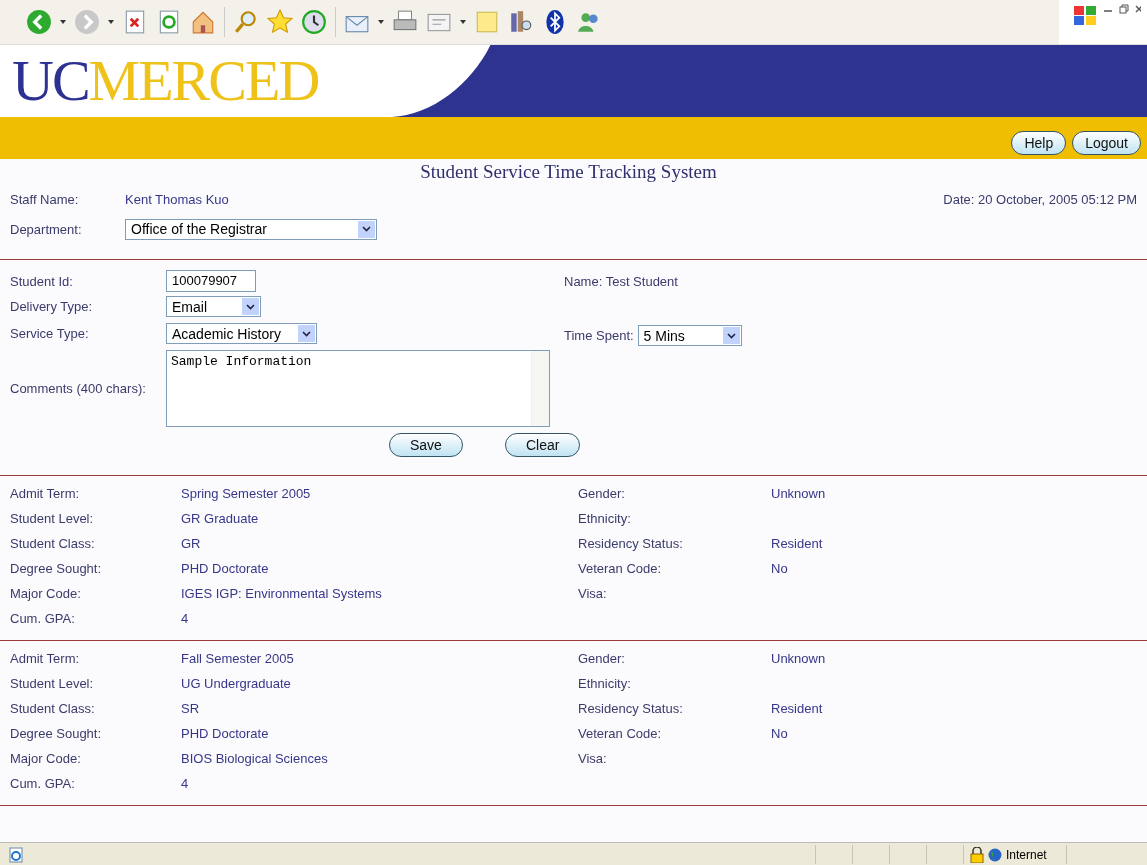 The image size is (1147, 865). I want to click on field-label: Service Type:, so click(50, 333).